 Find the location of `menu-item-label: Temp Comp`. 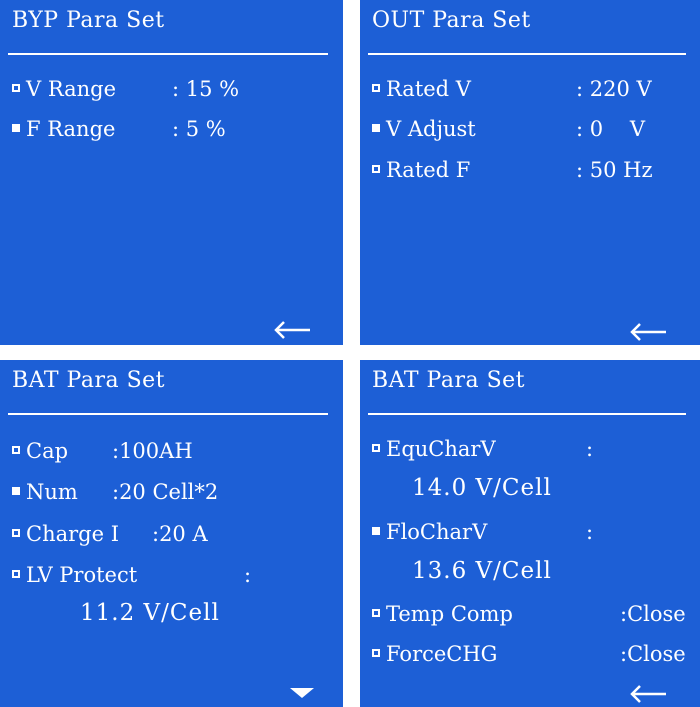

menu-item-label: Temp Comp is located at coordinates (449, 614).